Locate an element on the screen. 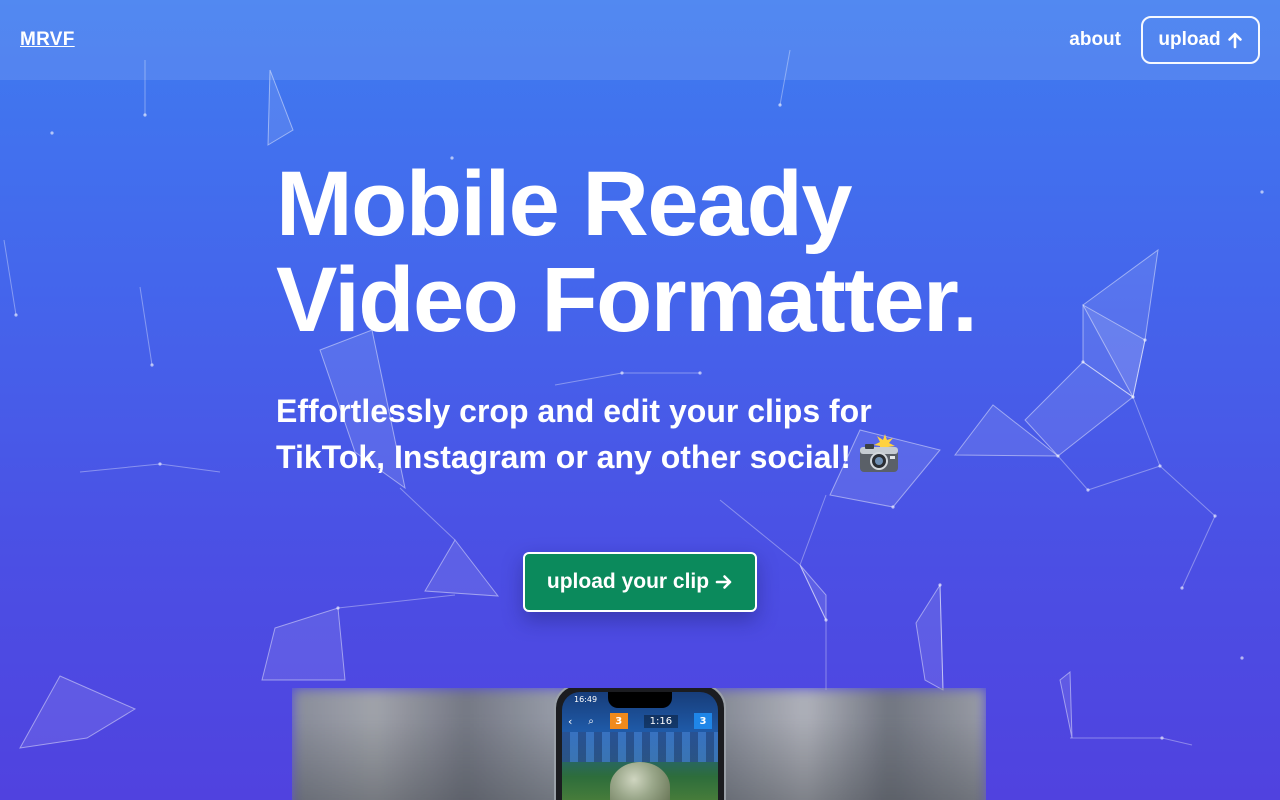  phone-notch is located at coordinates (640, 700).